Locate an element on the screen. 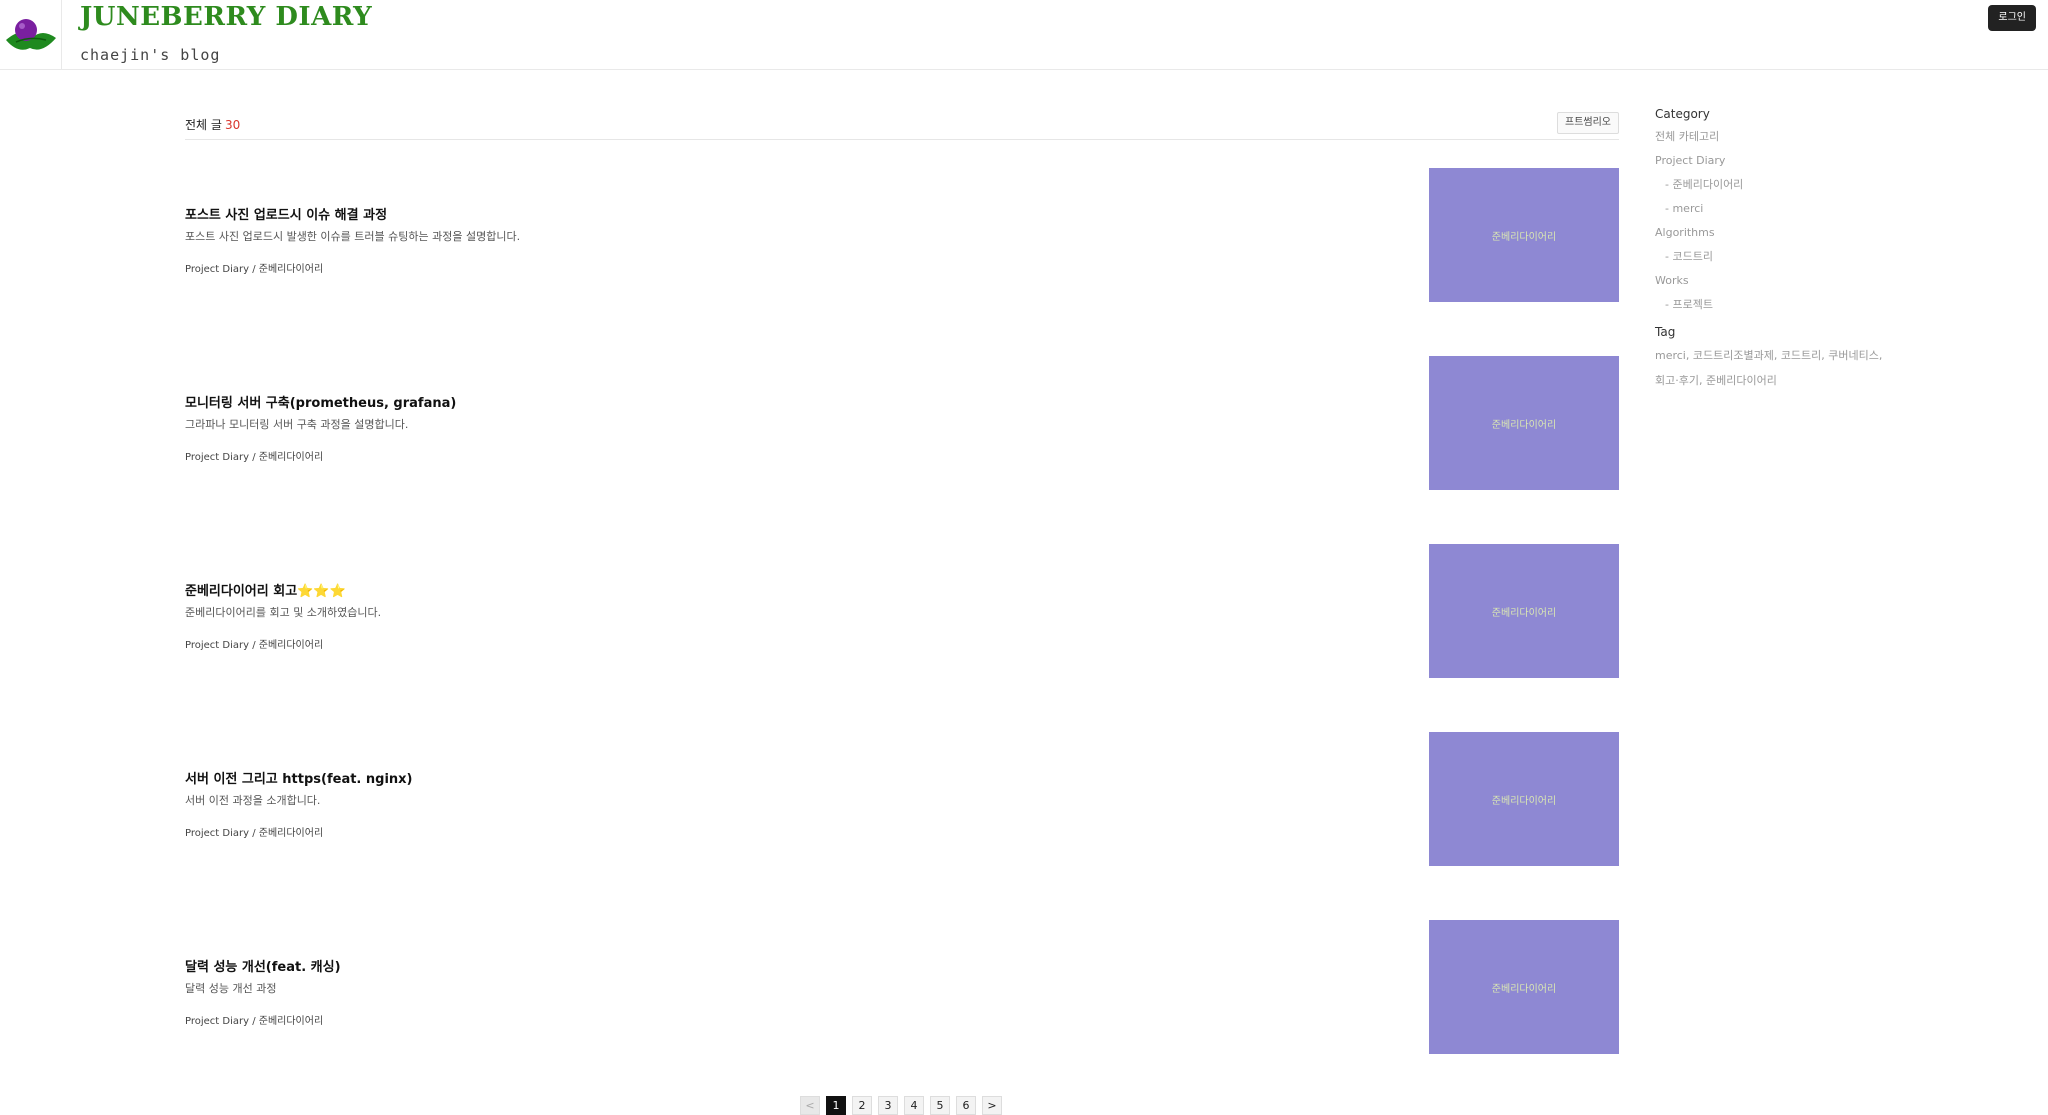 This screenshot has width=2048, height=1115. page-button-4: 4 is located at coordinates (914, 1105).